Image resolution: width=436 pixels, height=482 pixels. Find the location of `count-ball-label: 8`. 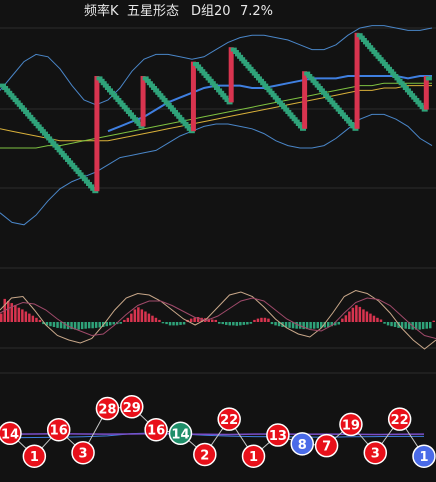

count-ball-label: 8 is located at coordinates (302, 445).